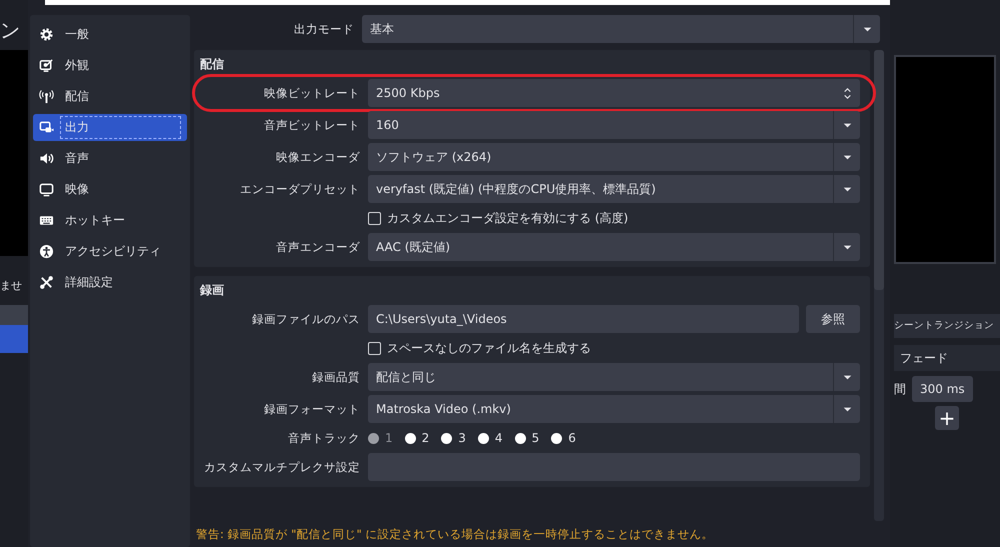 This screenshot has height=547, width=1000. What do you see at coordinates (300, 189) in the screenshot?
I see `field-label: エンコーダプリセット` at bounding box center [300, 189].